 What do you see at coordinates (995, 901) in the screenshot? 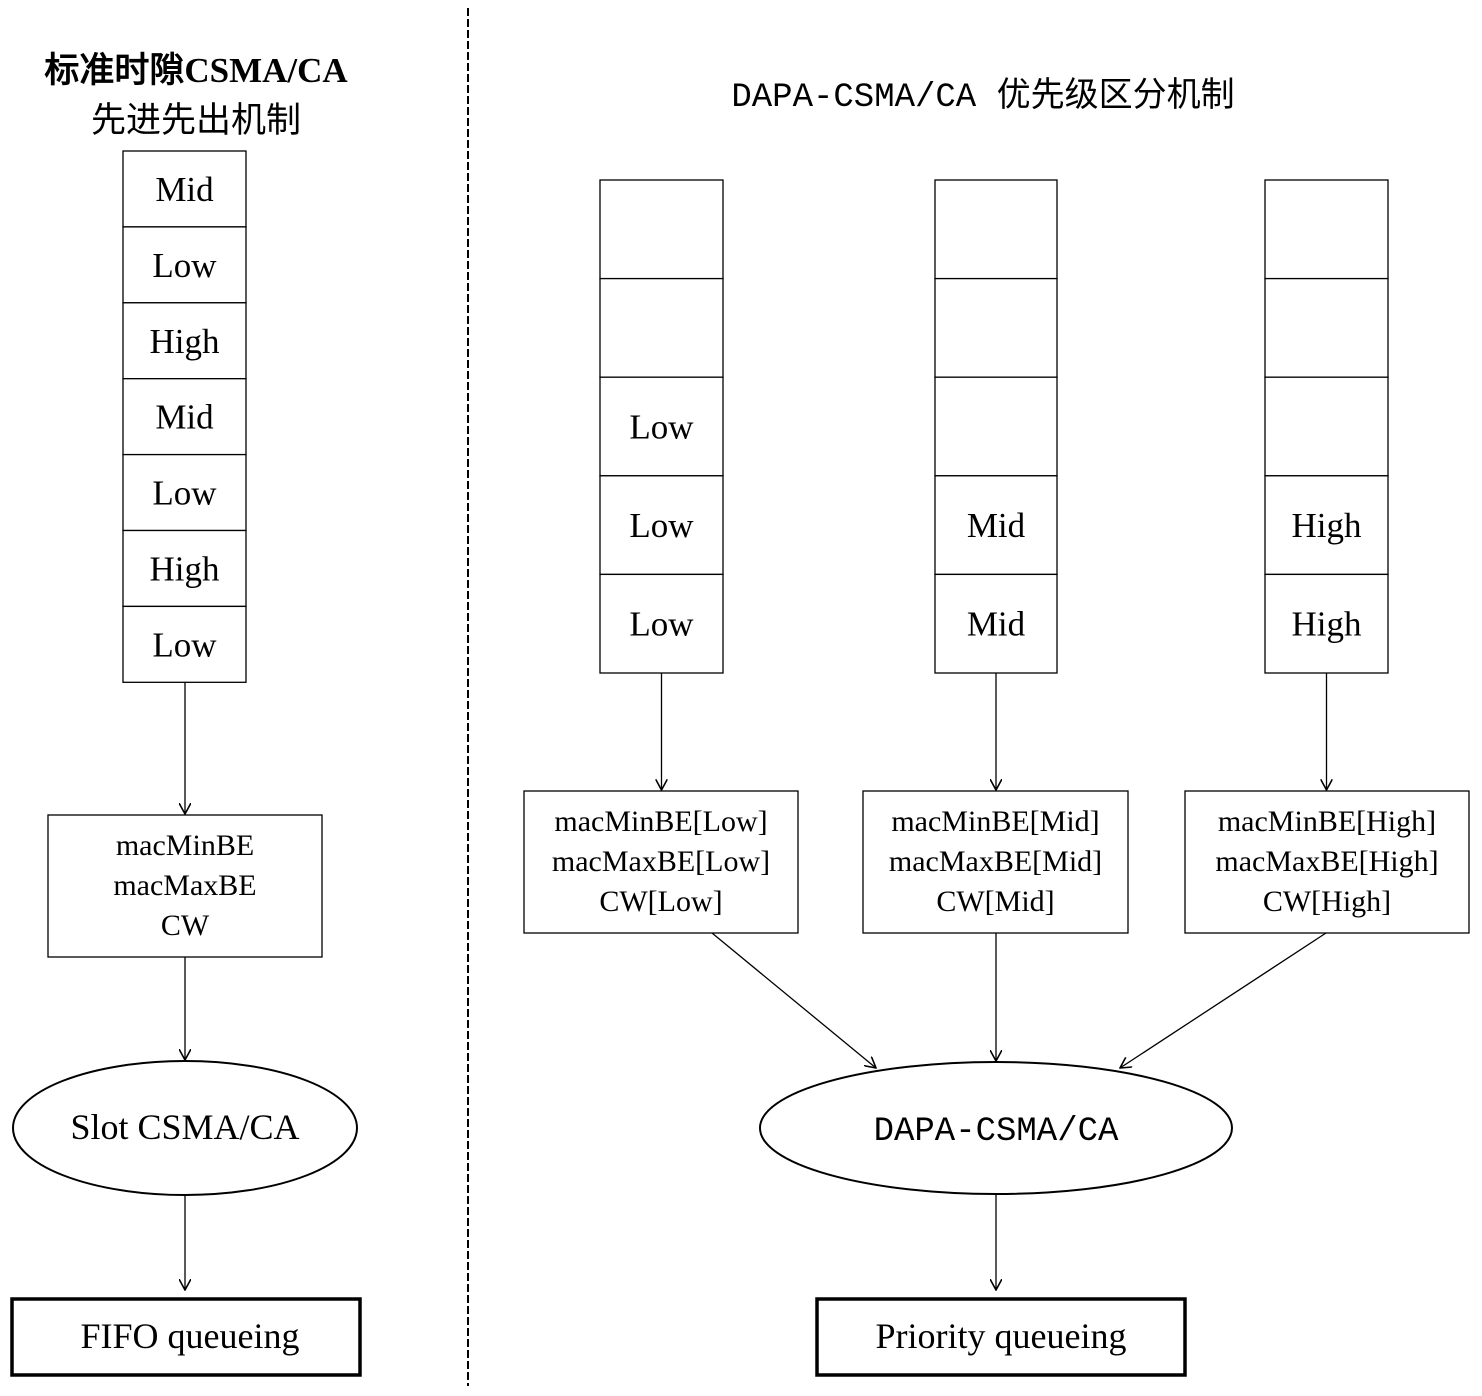
I see `param-label: CW[Mid]` at bounding box center [995, 901].